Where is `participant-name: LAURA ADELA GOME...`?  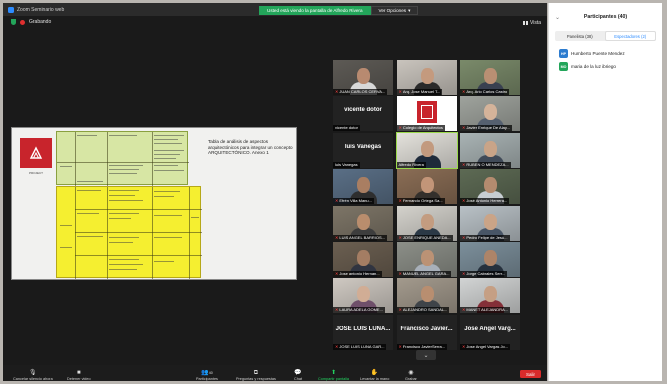 participant-name: LAURA ADELA GOME... is located at coordinates (361, 310).